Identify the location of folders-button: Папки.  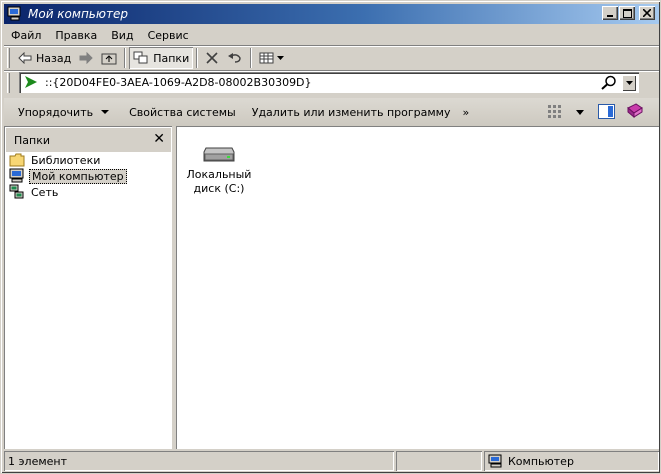
(161, 58).